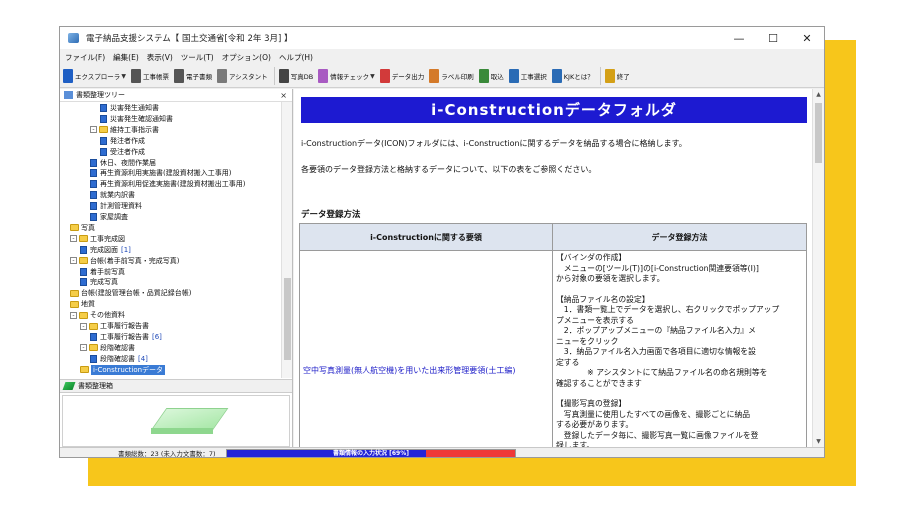 The image size is (916, 515). What do you see at coordinates (491, 76) in the screenshot?
I see `toolbar-button-8: 取込` at bounding box center [491, 76].